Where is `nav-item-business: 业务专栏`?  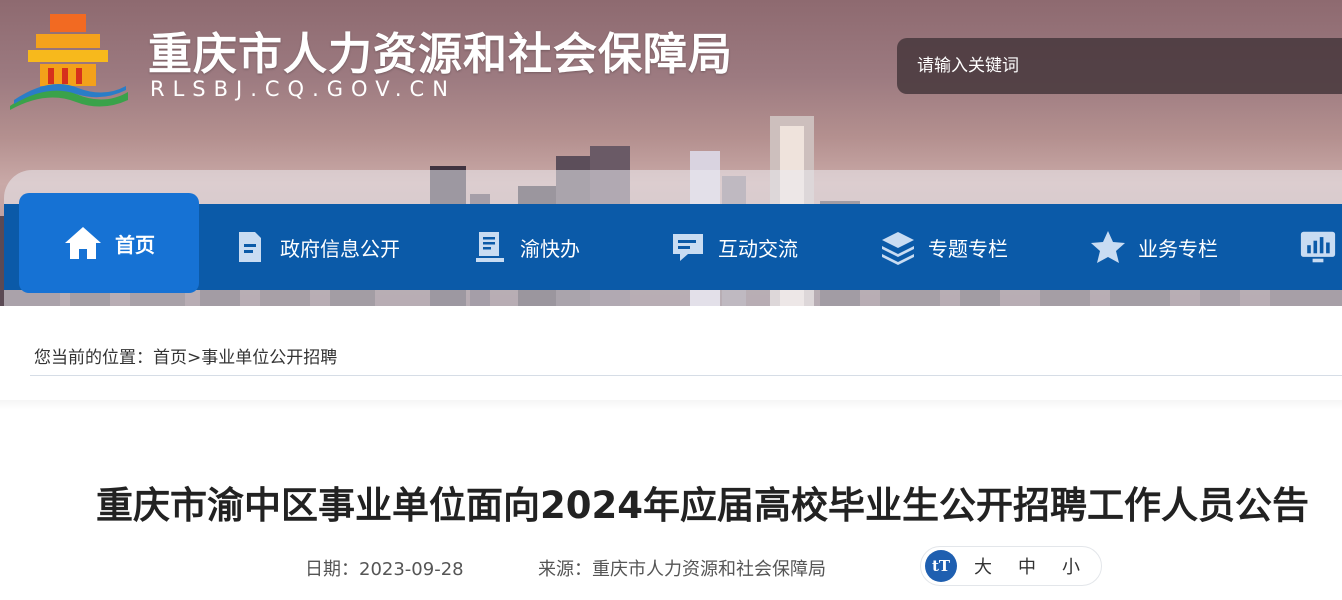 nav-item-business: 业务专栏 is located at coordinates (1154, 247).